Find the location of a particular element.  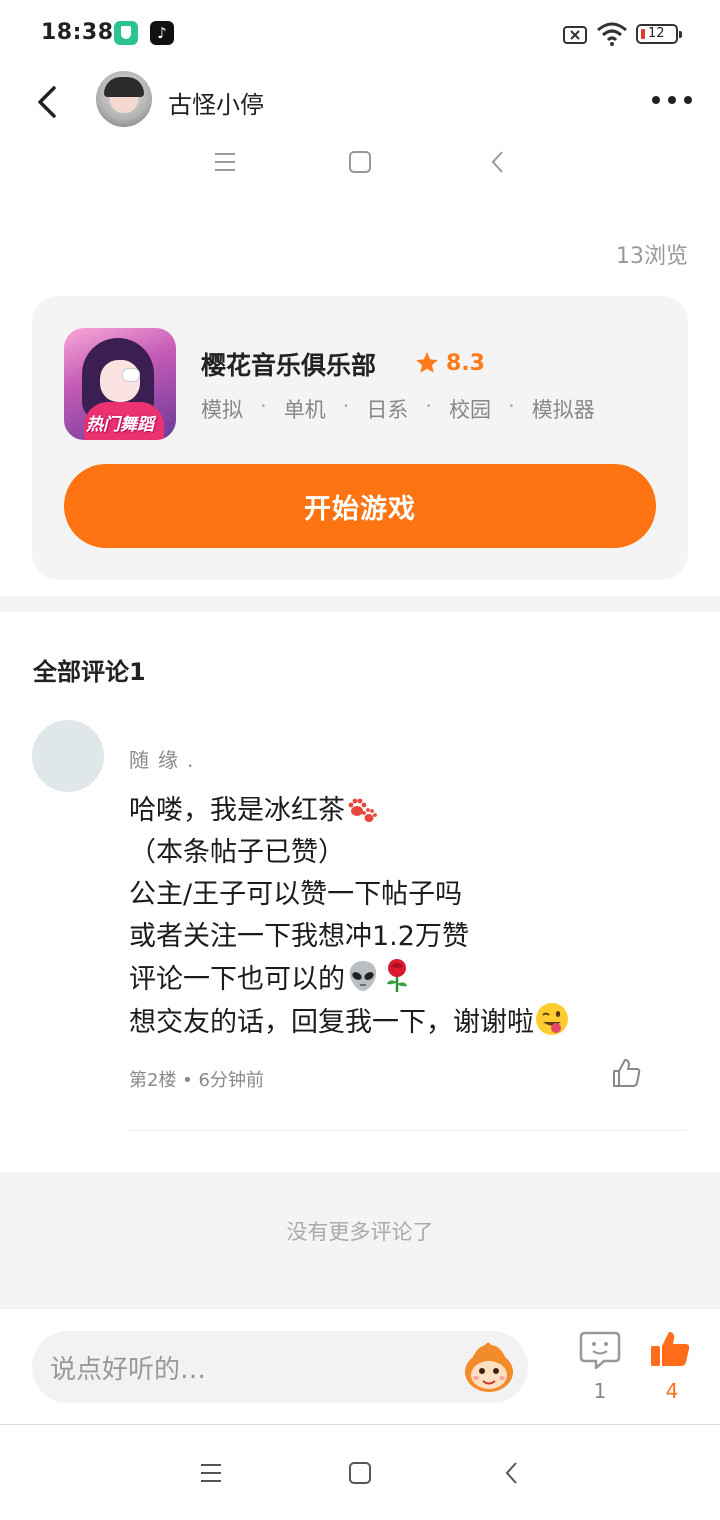

game-rating: 8.3 is located at coordinates (449, 363).